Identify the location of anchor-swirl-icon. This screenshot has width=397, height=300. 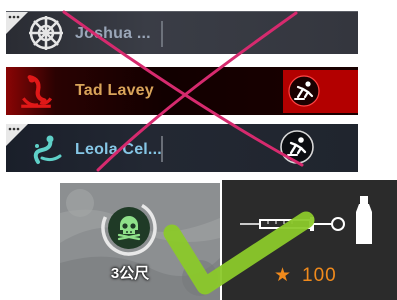
(37, 91).